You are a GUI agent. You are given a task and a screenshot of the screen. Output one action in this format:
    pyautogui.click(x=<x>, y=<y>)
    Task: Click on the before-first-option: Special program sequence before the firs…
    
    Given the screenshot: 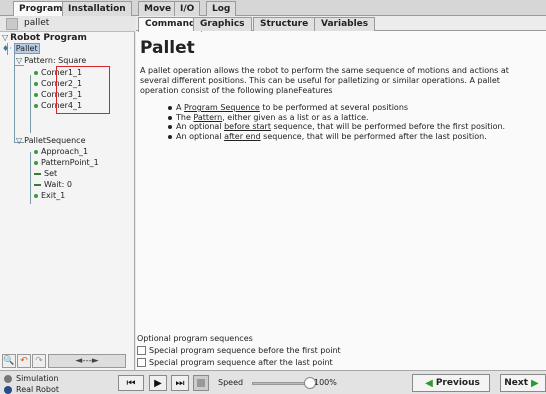 What is the action you would take?
    pyautogui.click(x=239, y=350)
    